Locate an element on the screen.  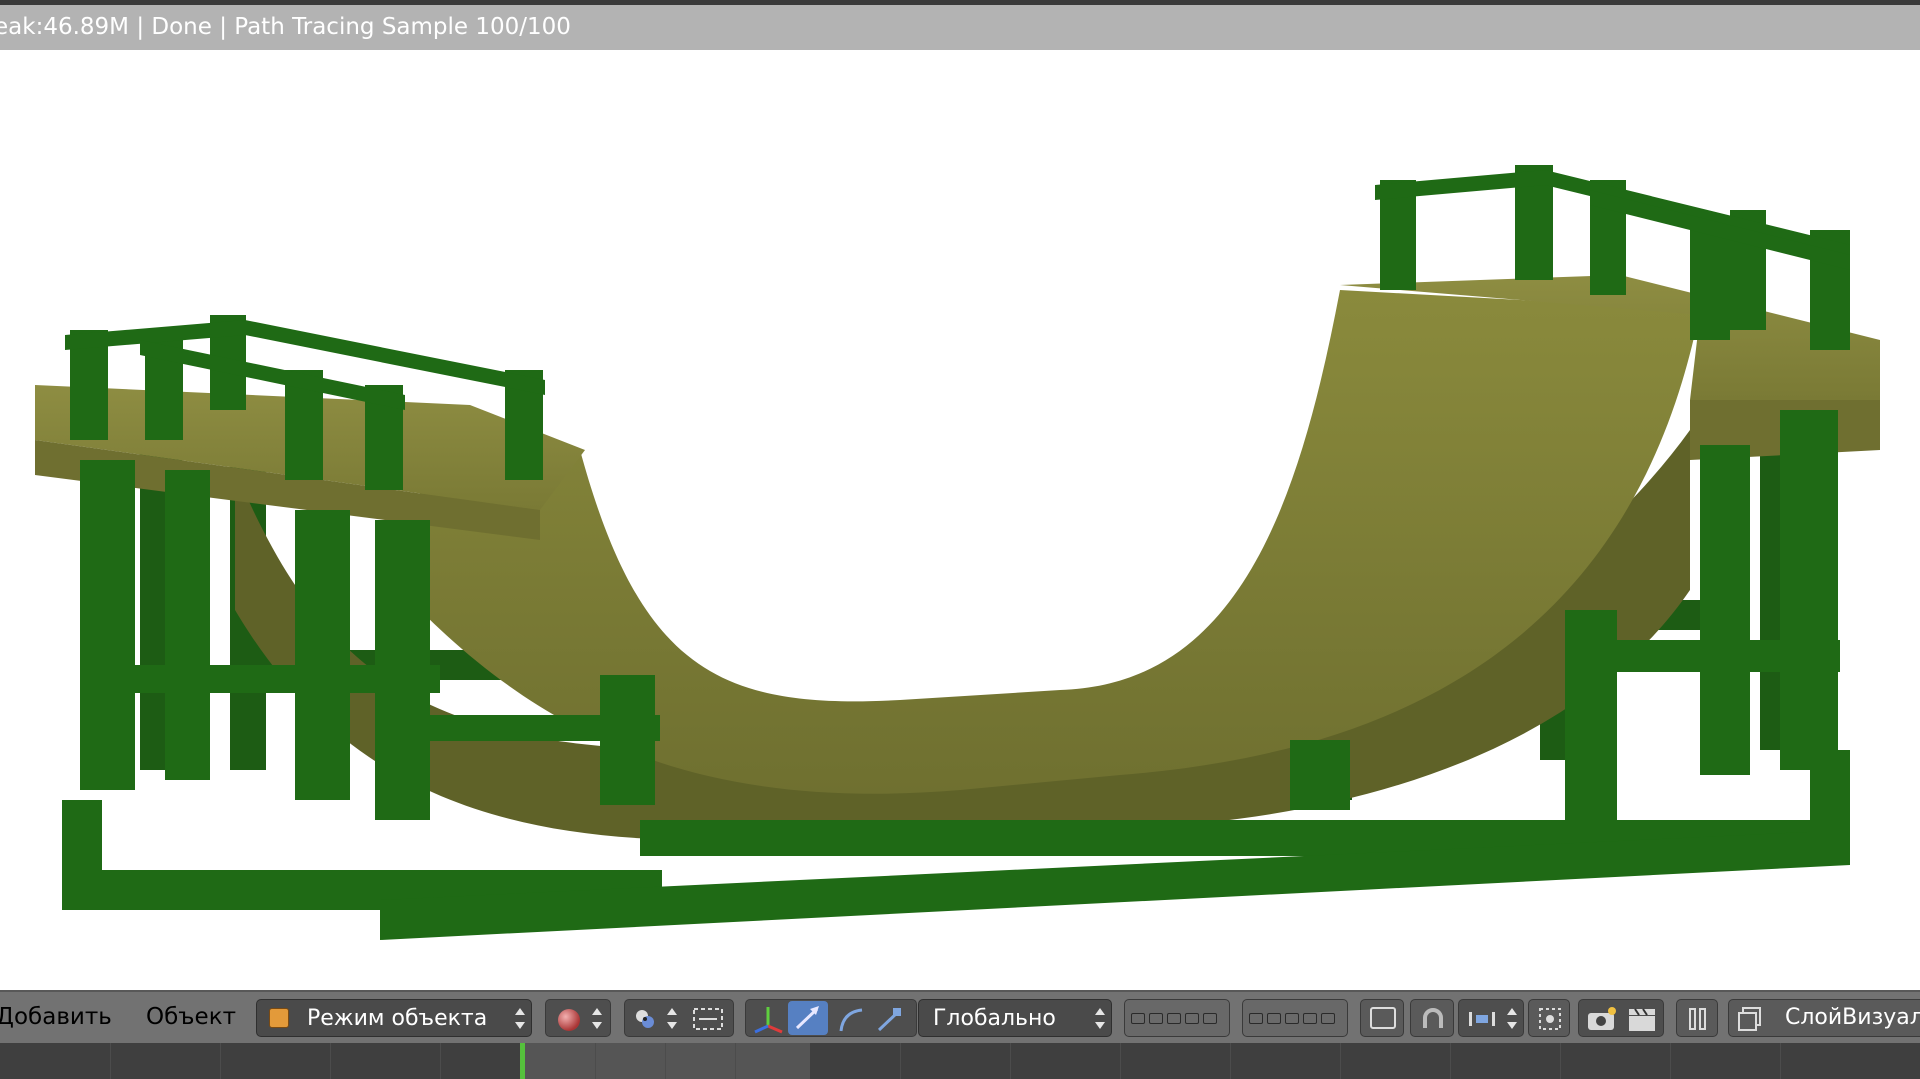
render-buttons-group is located at coordinates (1621, 1018).